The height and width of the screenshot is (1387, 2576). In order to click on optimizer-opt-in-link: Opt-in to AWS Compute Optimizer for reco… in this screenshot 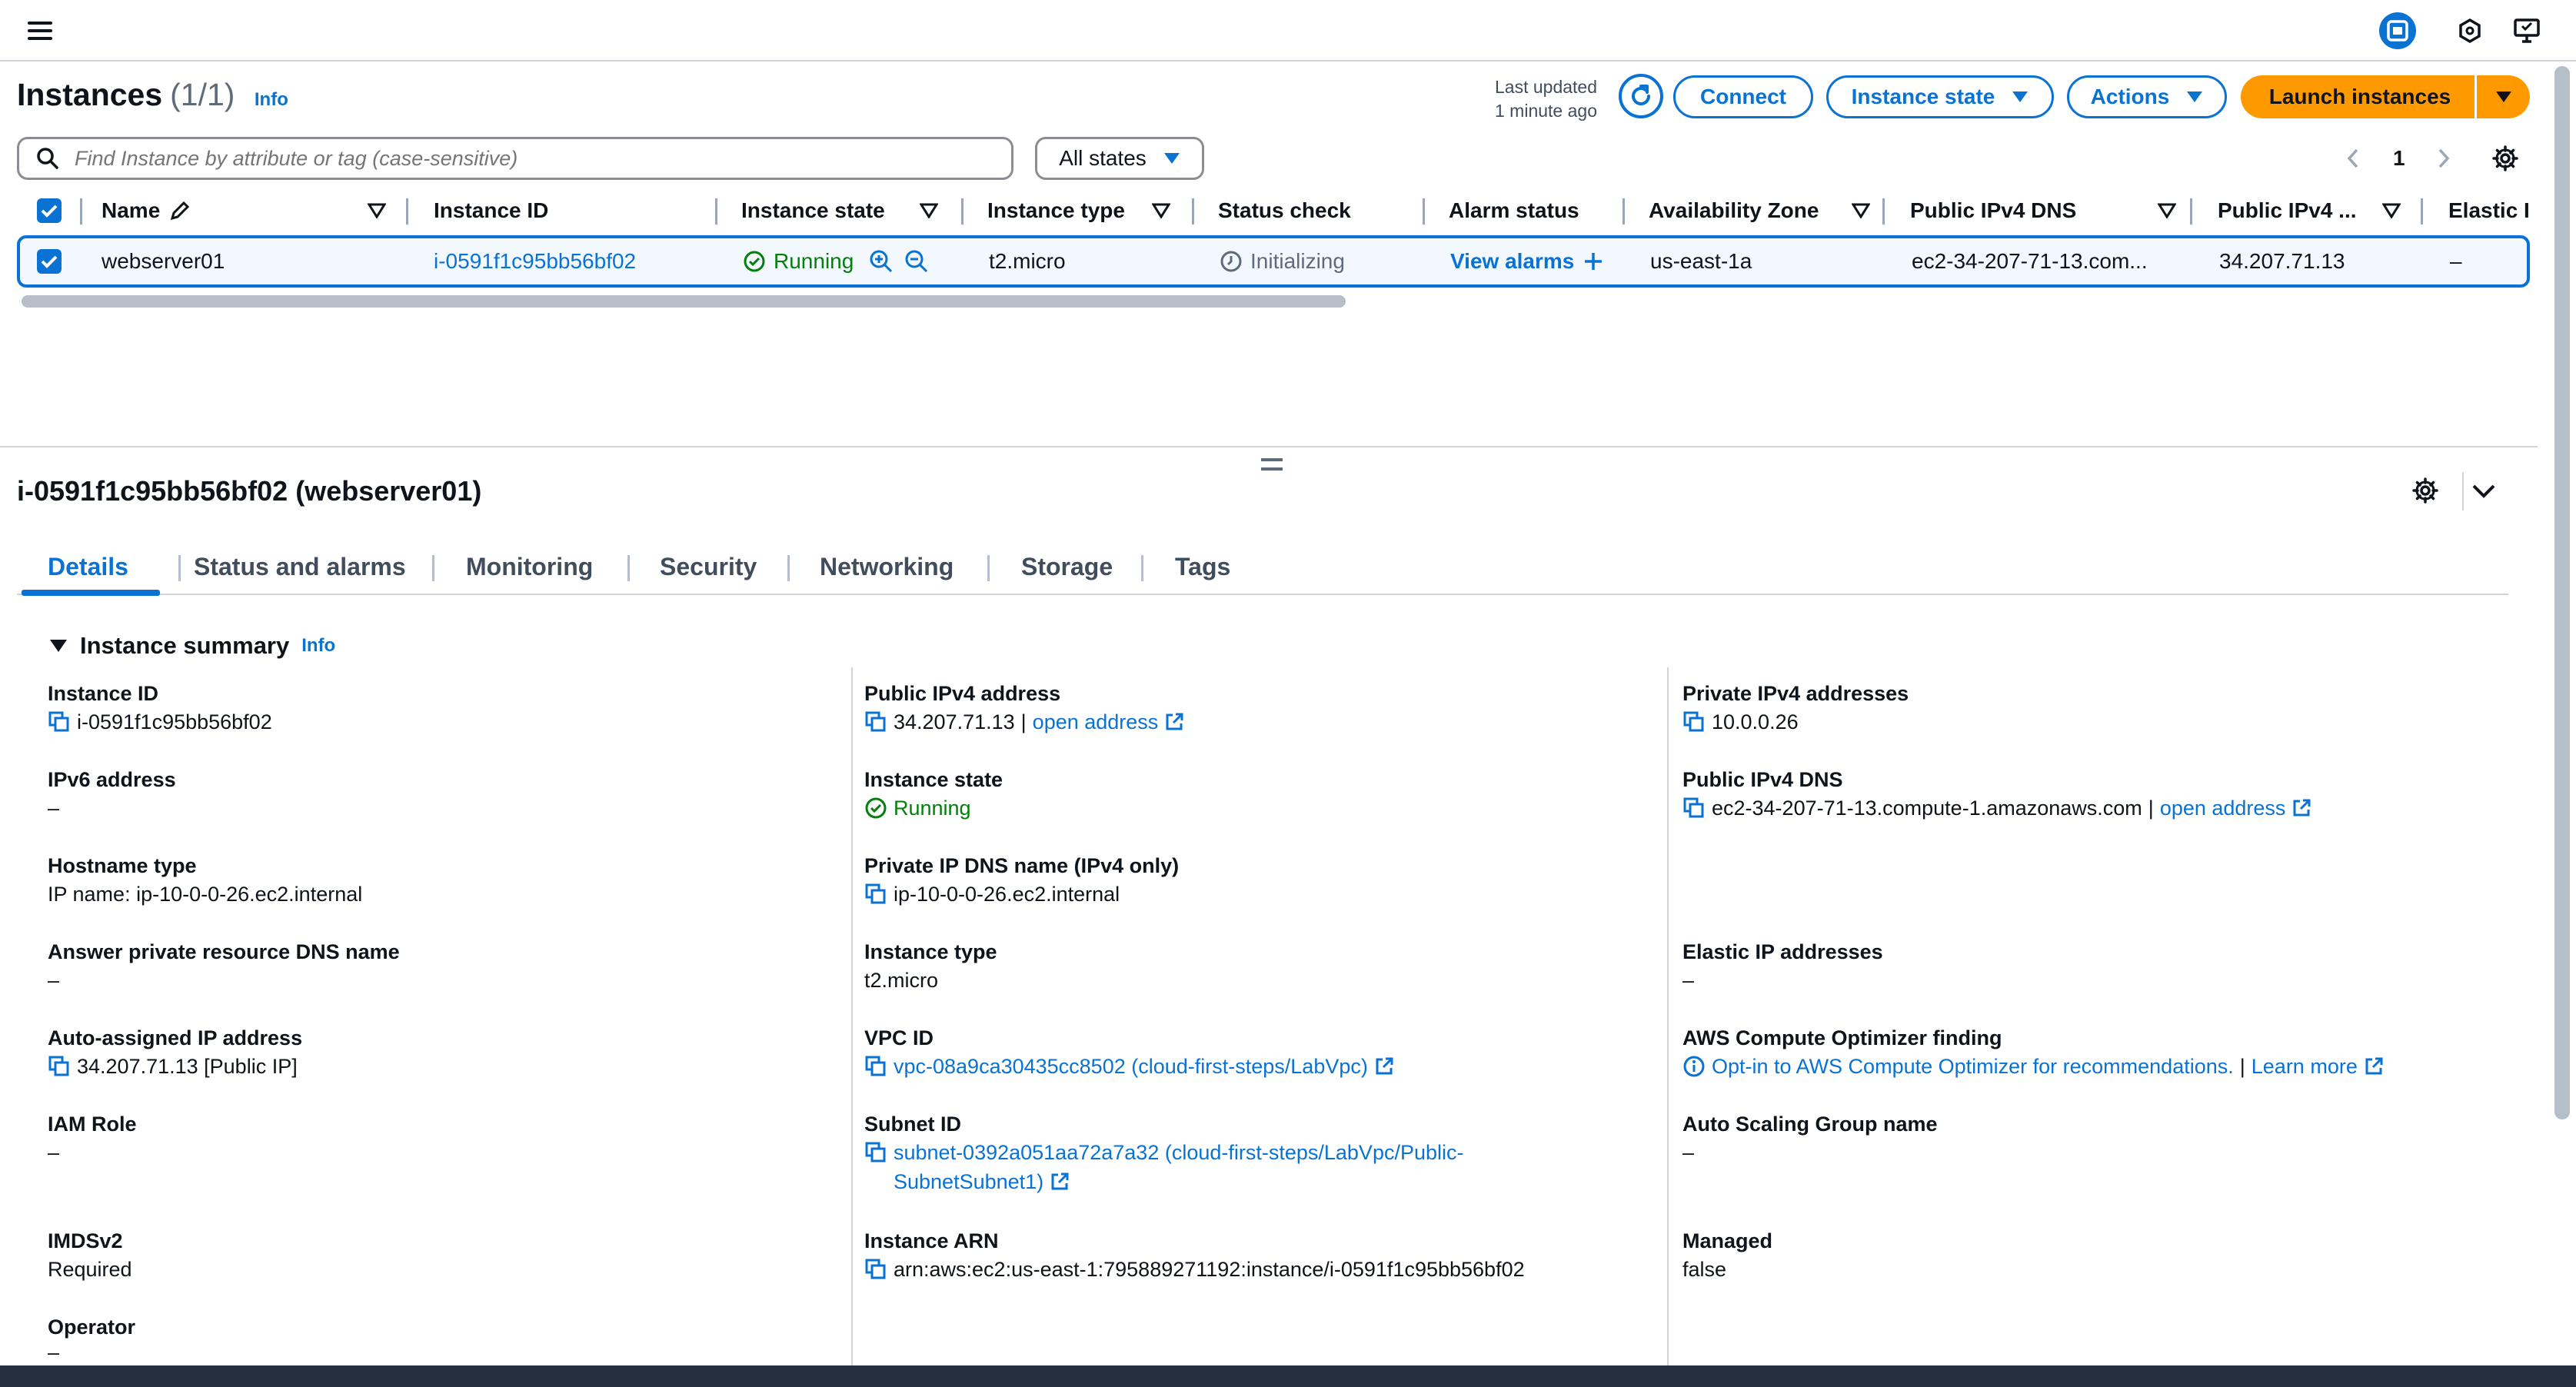, I will do `click(1973, 1066)`.